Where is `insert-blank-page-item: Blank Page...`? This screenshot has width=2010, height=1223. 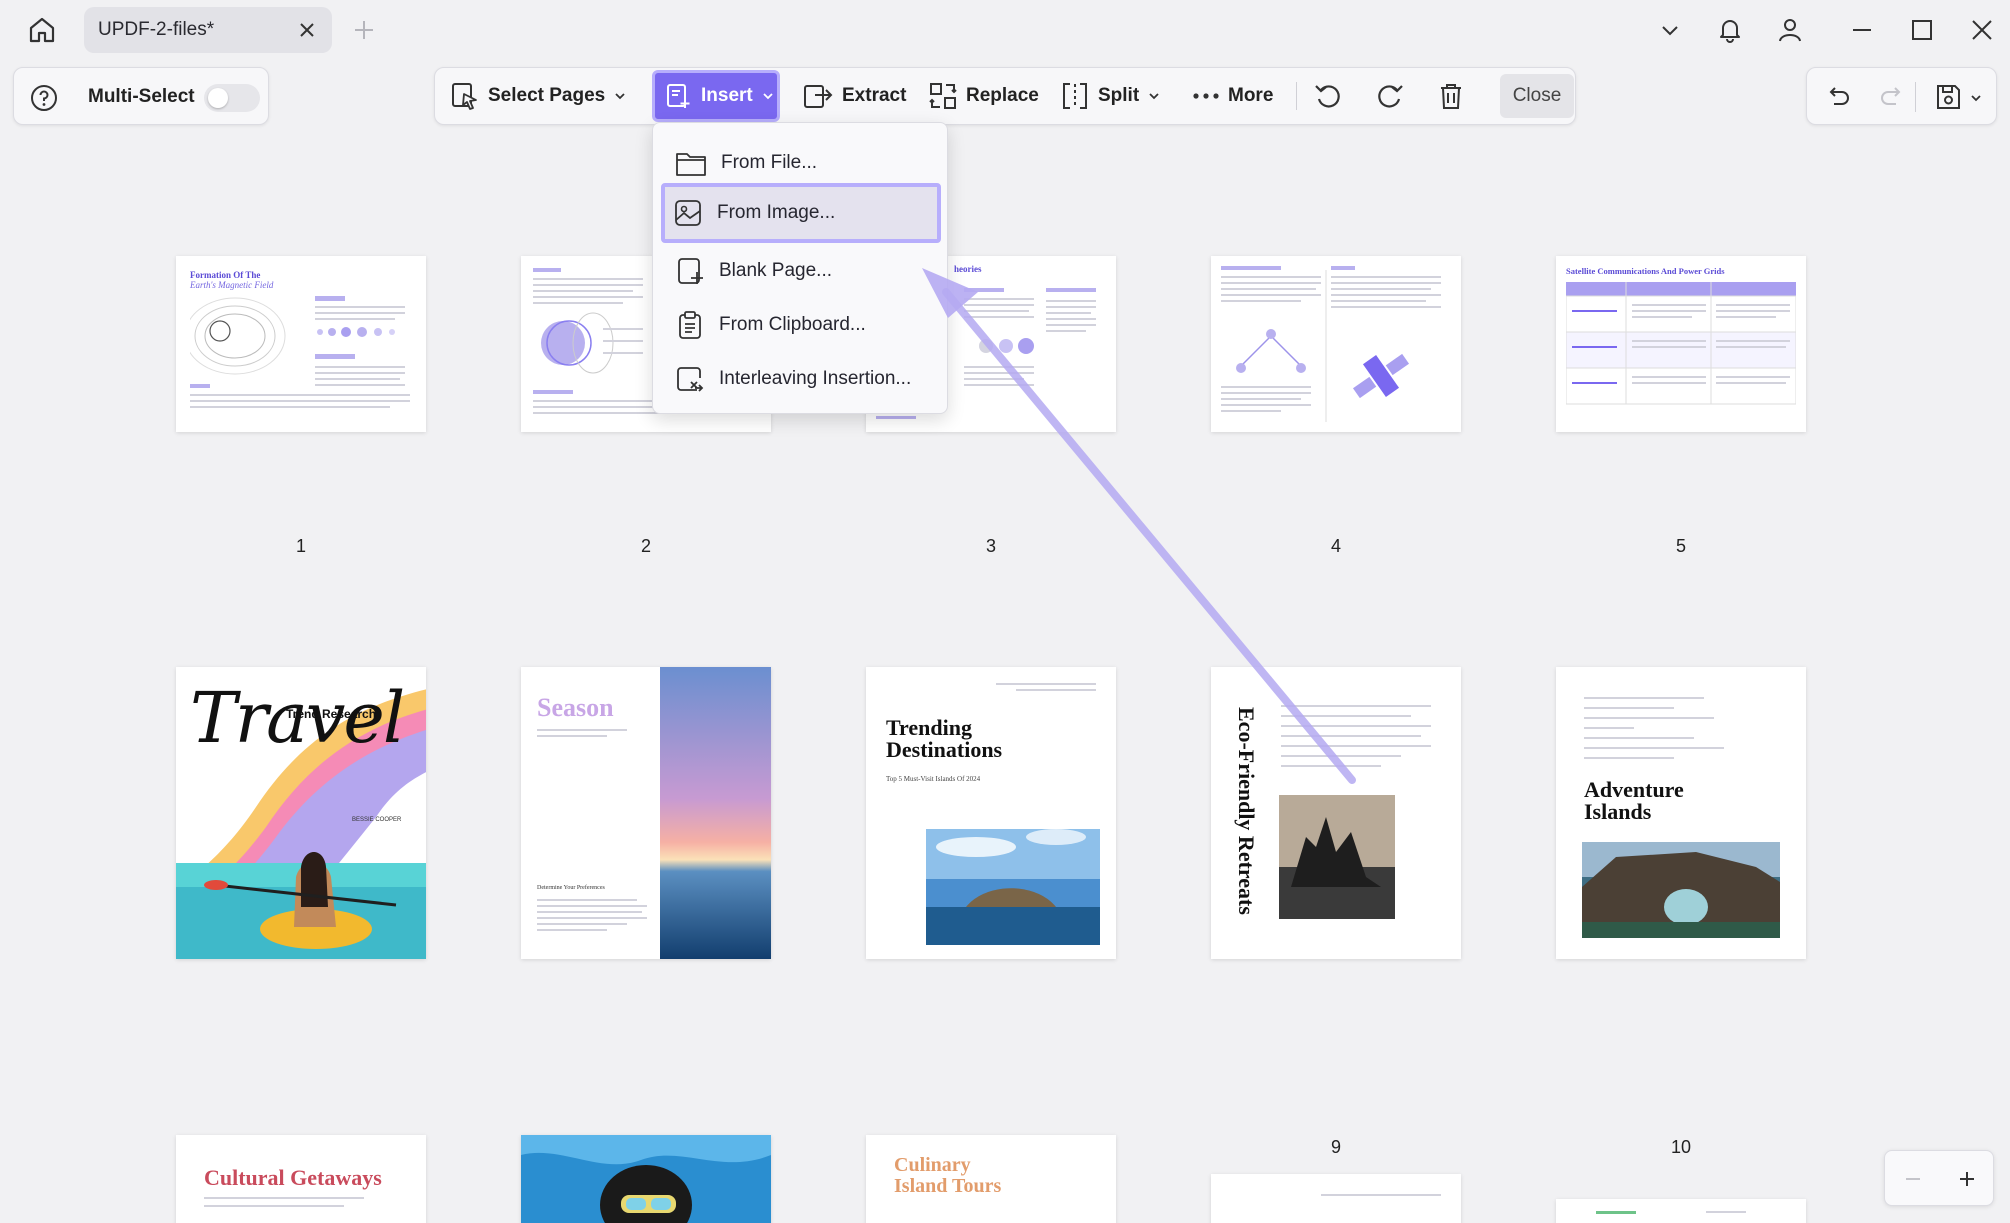
insert-blank-page-item: Blank Page... is located at coordinates (800, 271).